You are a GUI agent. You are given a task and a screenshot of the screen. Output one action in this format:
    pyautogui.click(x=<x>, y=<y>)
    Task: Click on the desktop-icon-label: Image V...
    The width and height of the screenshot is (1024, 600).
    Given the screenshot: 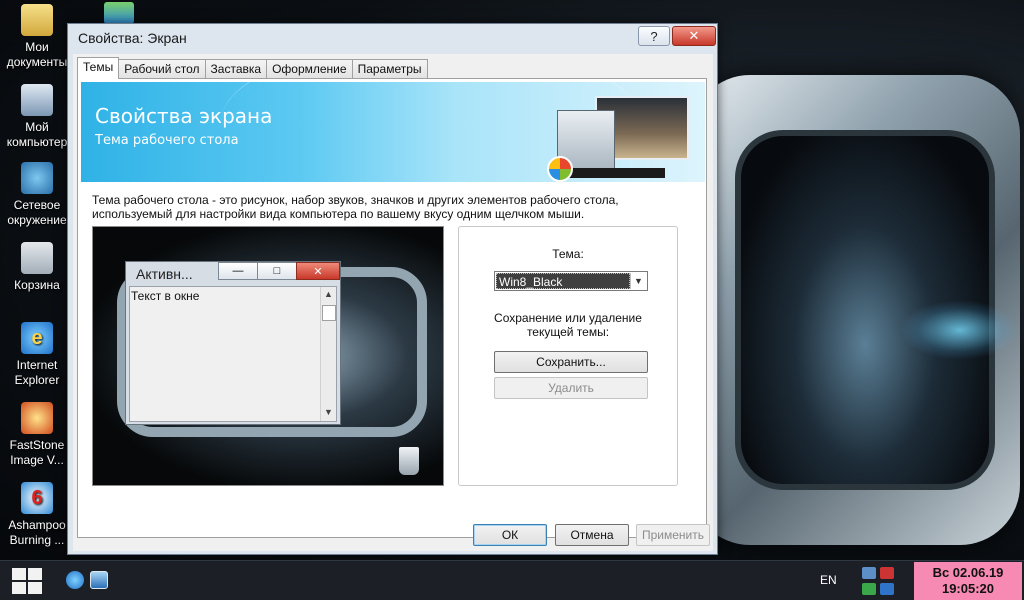 What is the action you would take?
    pyautogui.click(x=37, y=460)
    